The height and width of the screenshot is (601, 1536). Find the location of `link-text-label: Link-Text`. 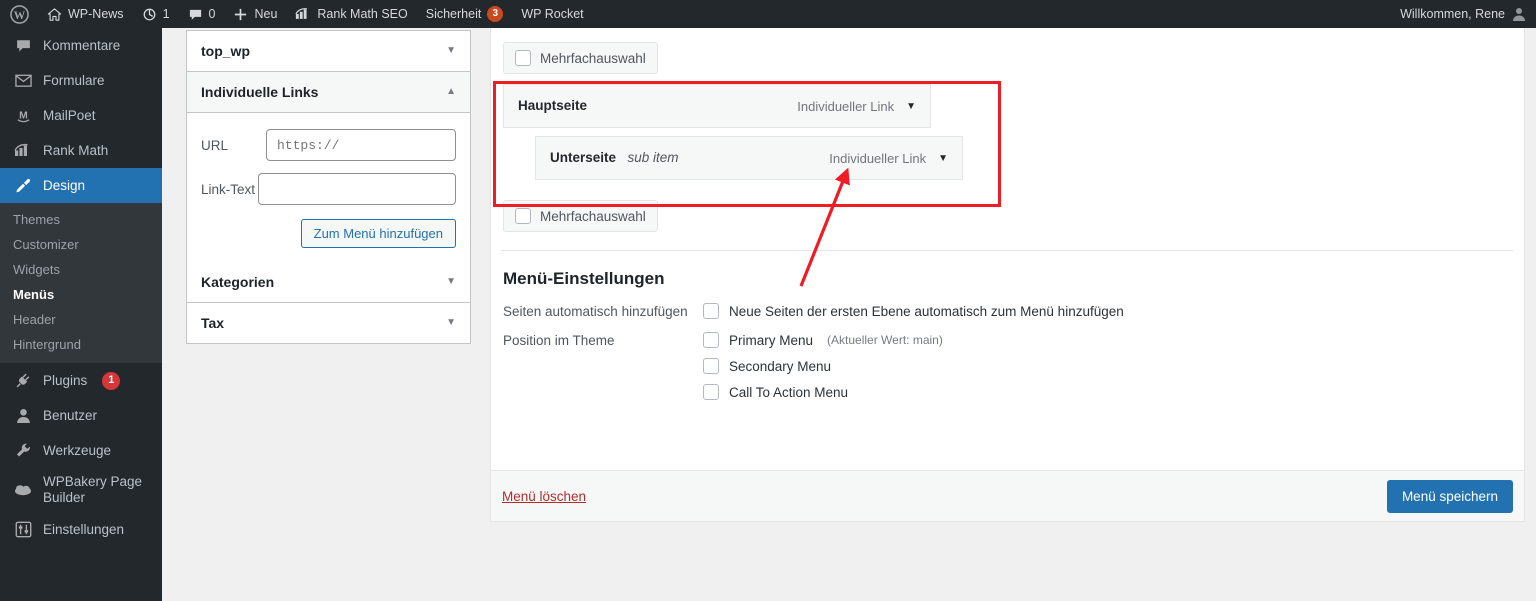

link-text-label: Link-Text is located at coordinates (228, 189).